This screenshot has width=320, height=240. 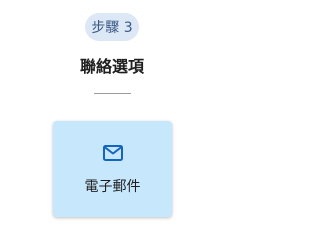 What do you see at coordinates (112, 93) in the screenshot?
I see `divider` at bounding box center [112, 93].